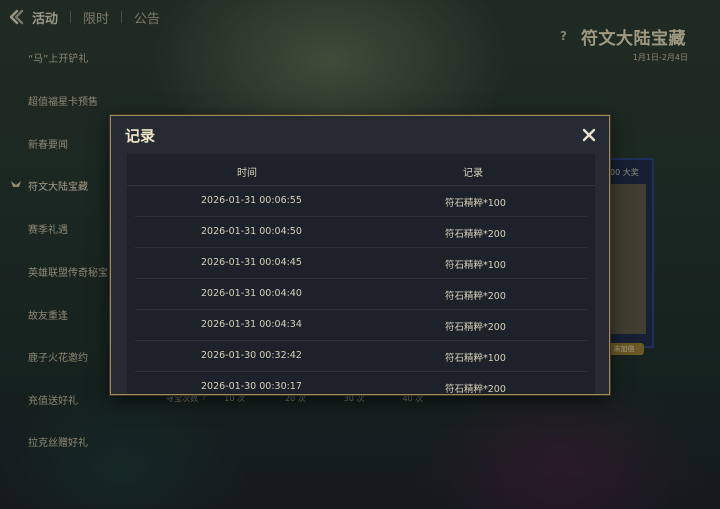 The image size is (720, 509). I want to click on table-header: 时间 记录, so click(361, 170).